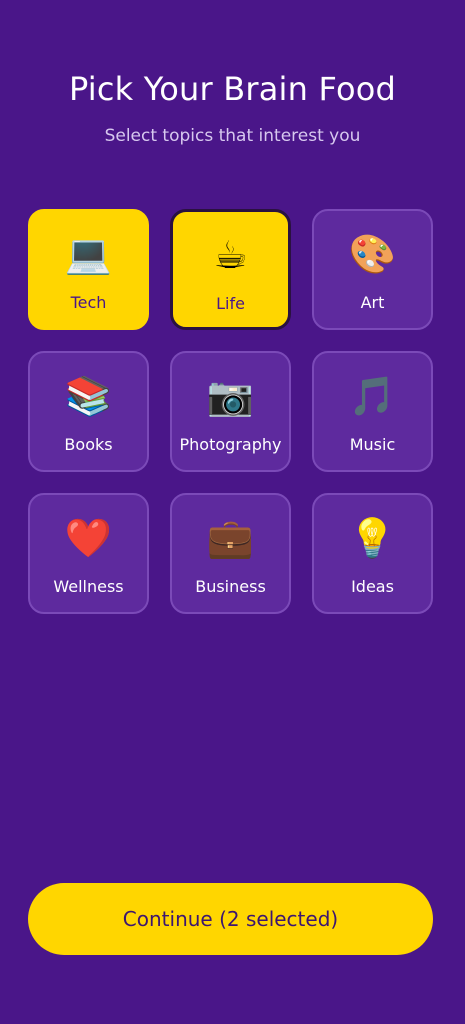  I want to click on topic-tile-business: 💼 Business, so click(230, 553).